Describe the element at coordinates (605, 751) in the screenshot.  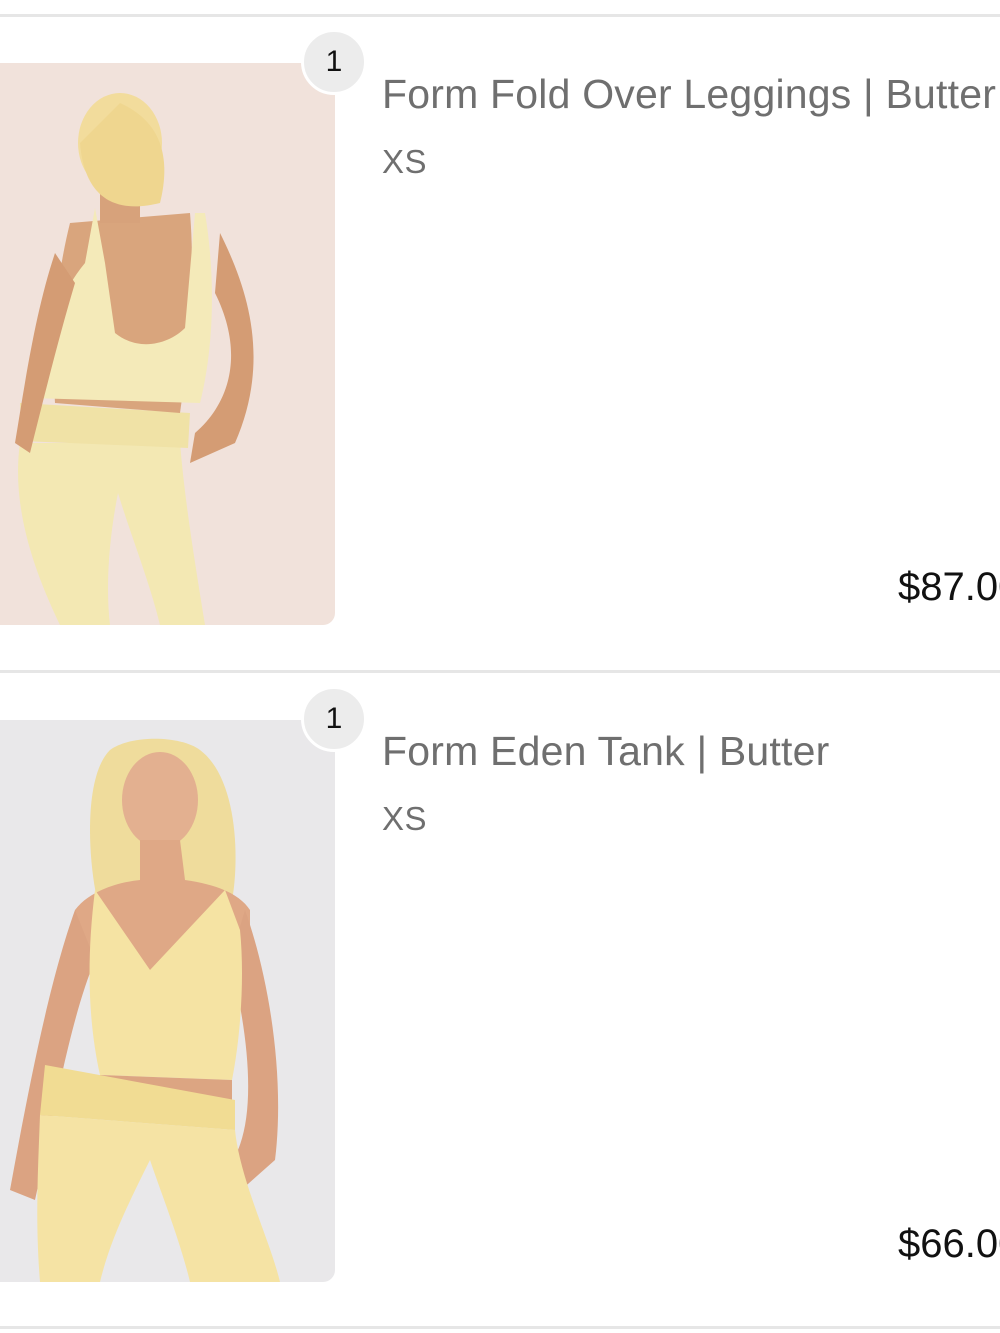
I see `product-title: Form Eden Tank | Butter` at that location.